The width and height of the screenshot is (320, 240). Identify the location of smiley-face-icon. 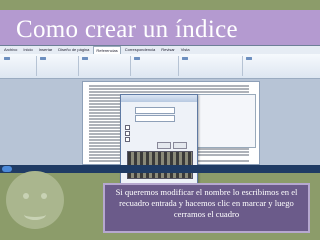
(35, 200).